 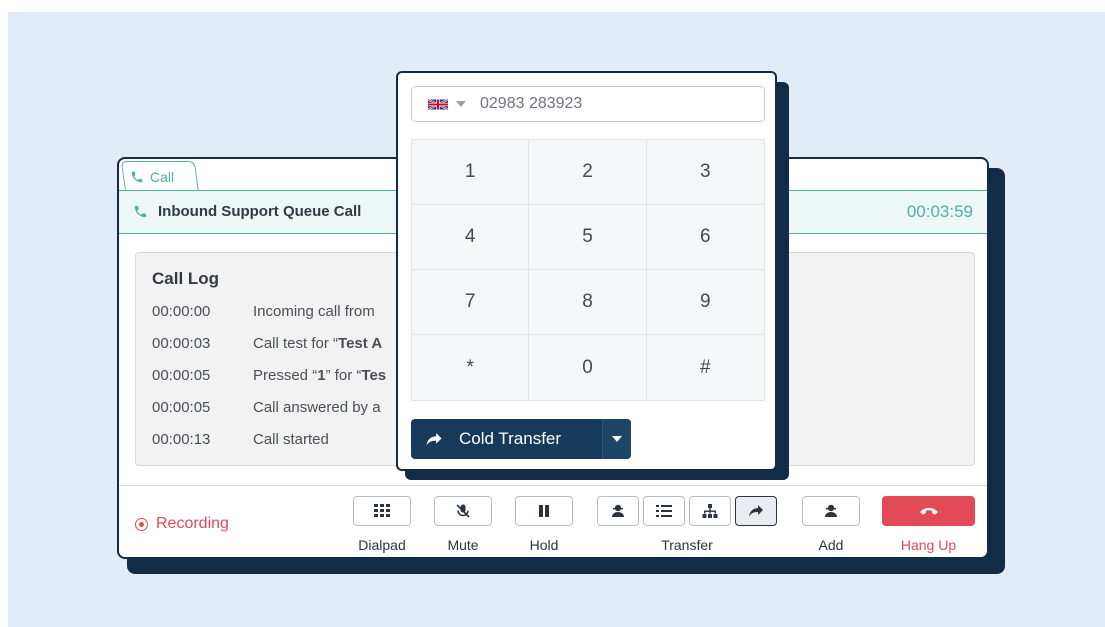 I want to click on hold-button, so click(x=544, y=511).